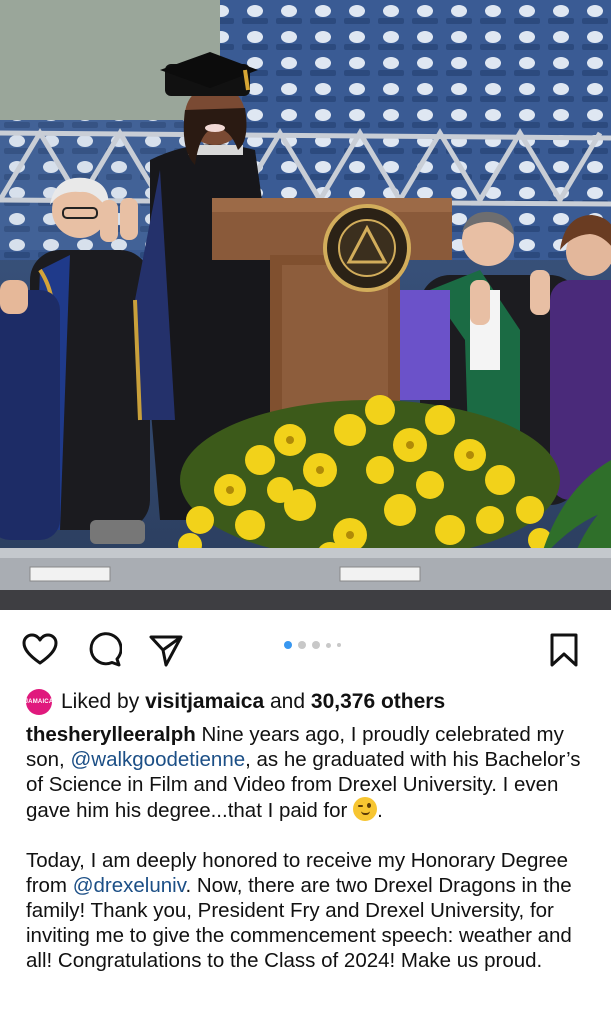 This screenshot has height=1024, width=611. I want to click on likes-count: 30,376 others, so click(378, 701).